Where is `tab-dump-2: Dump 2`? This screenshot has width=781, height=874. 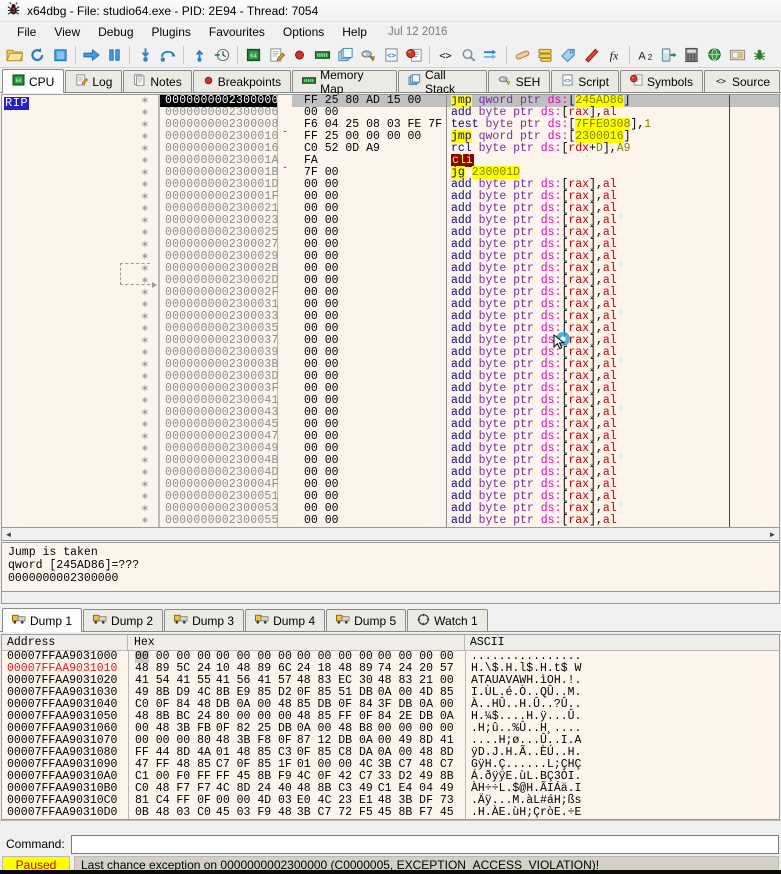 tab-dump-2: Dump 2 is located at coordinates (123, 620).